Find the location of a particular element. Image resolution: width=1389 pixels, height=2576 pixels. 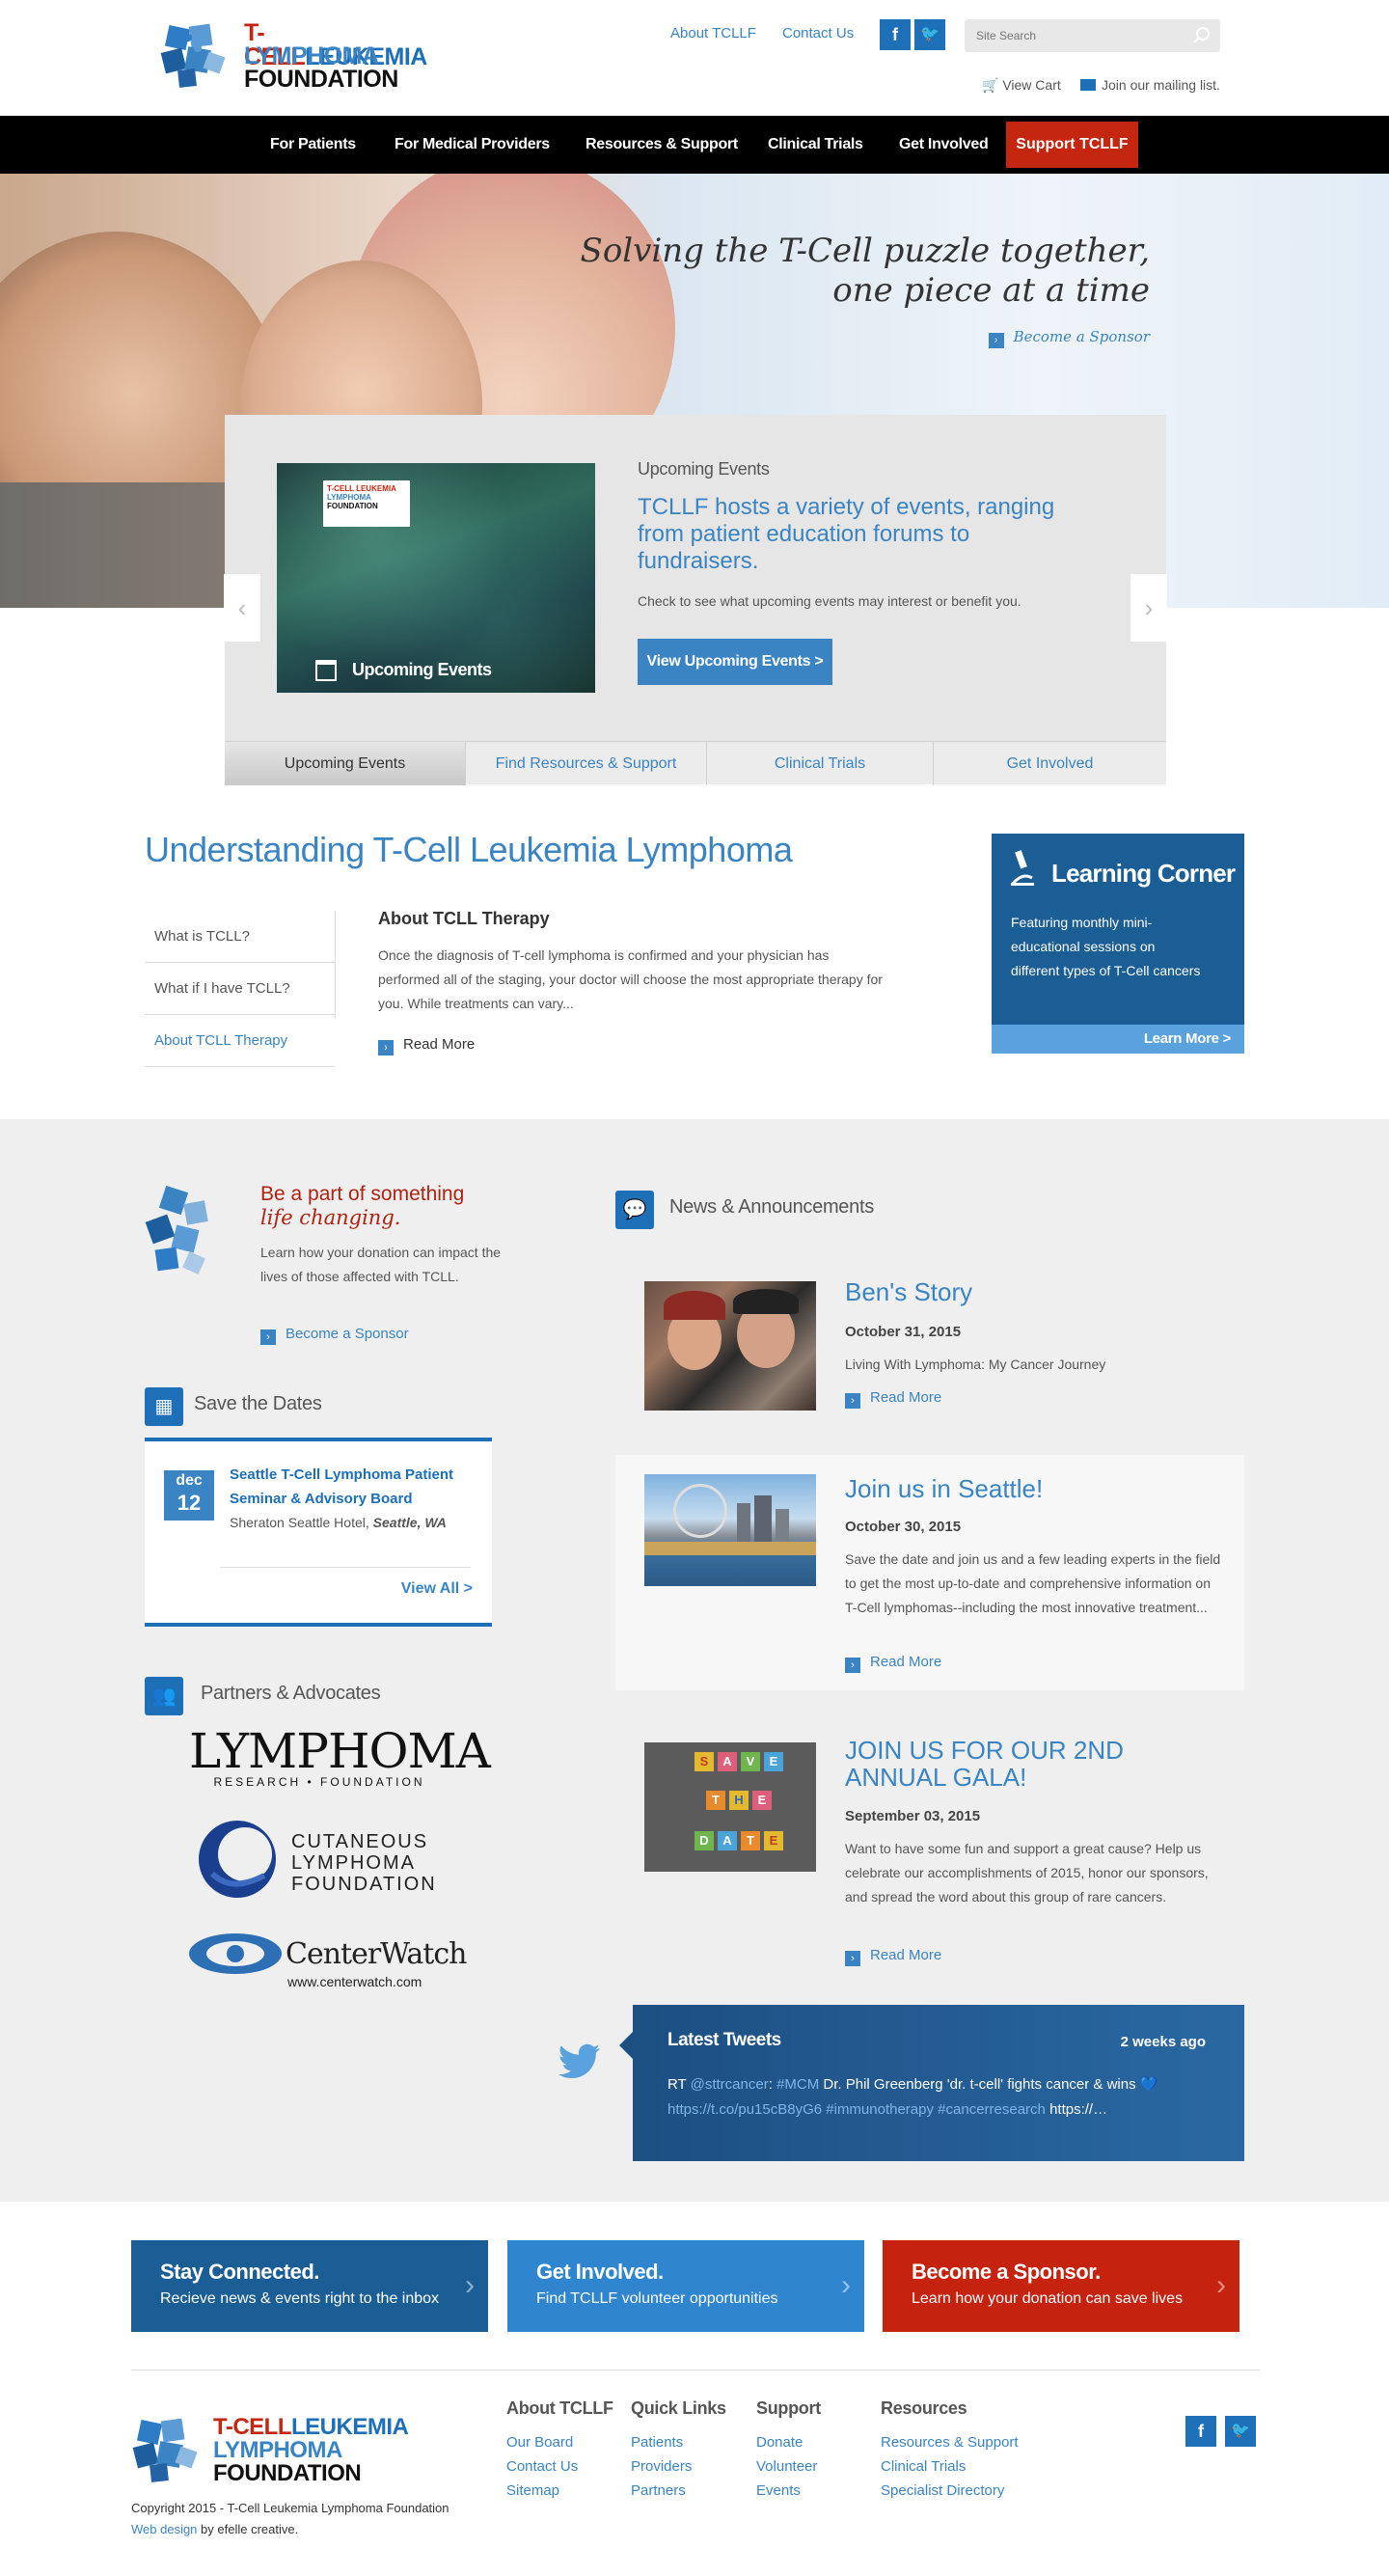

about-tcllf-link: About TCLLF is located at coordinates (713, 33).